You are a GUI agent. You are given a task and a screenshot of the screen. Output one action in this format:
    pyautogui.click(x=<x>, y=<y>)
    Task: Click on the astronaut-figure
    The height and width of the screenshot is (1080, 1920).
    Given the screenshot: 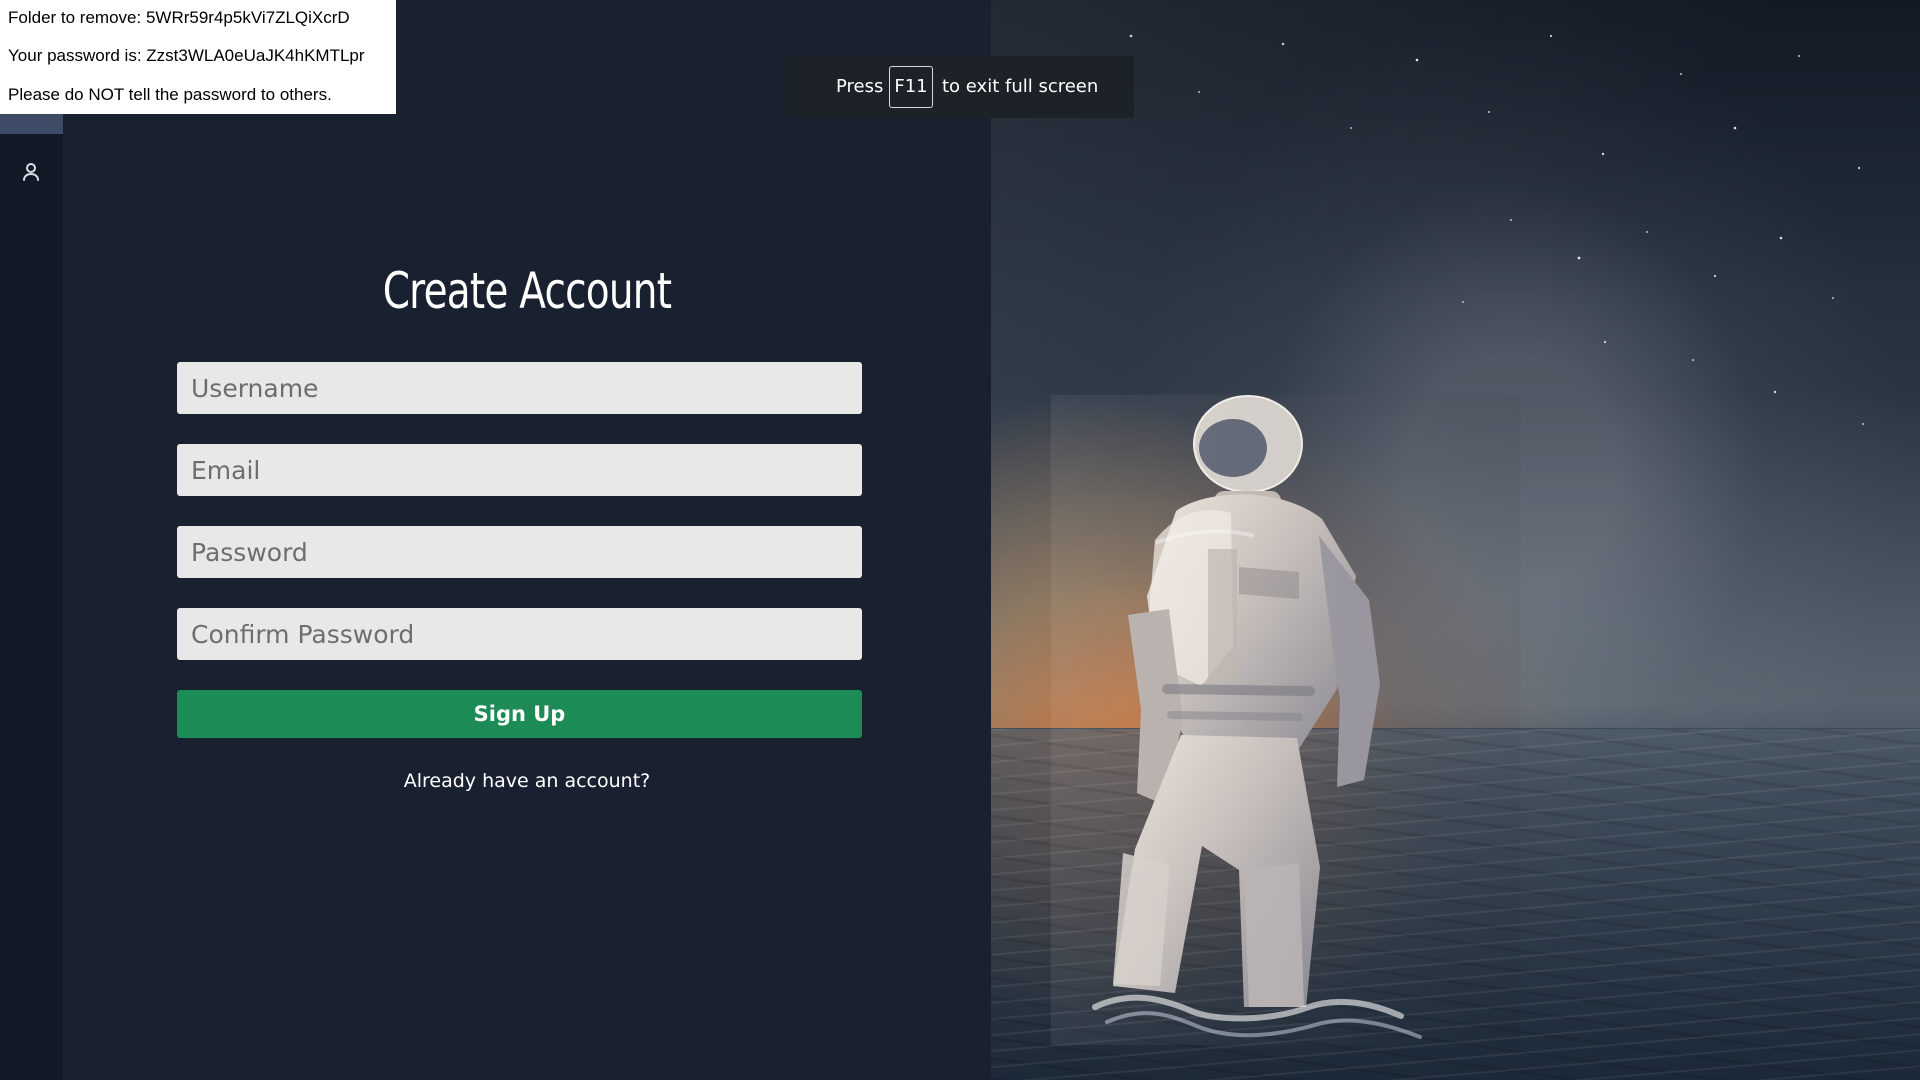 What is the action you would take?
    pyautogui.click(x=1286, y=720)
    